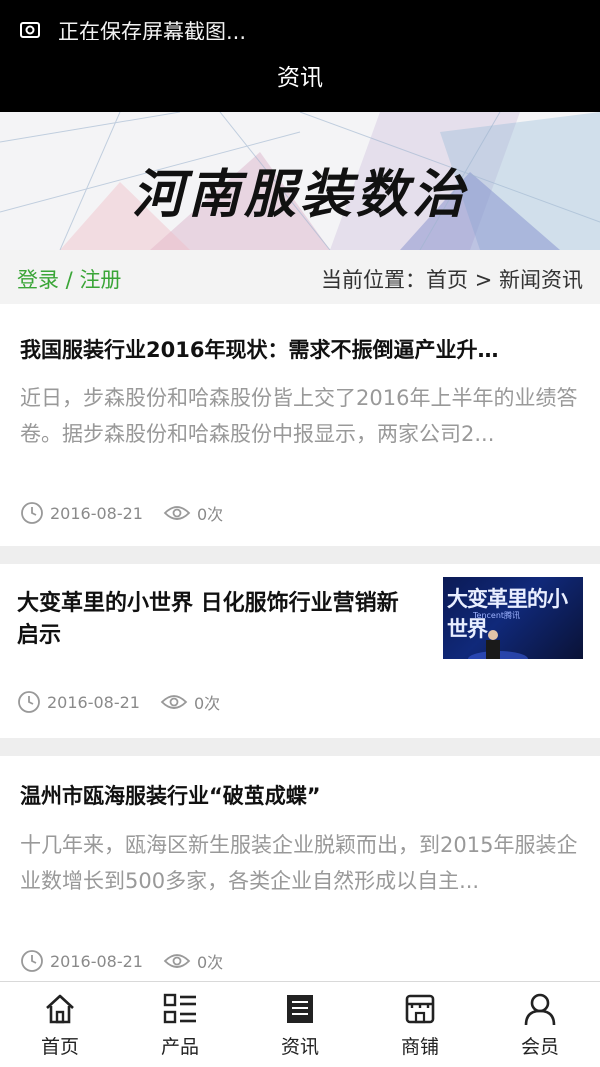 Image resolution: width=600 pixels, height=1067 pixels. I want to click on login-register: 登录 / 注册, so click(69, 279).